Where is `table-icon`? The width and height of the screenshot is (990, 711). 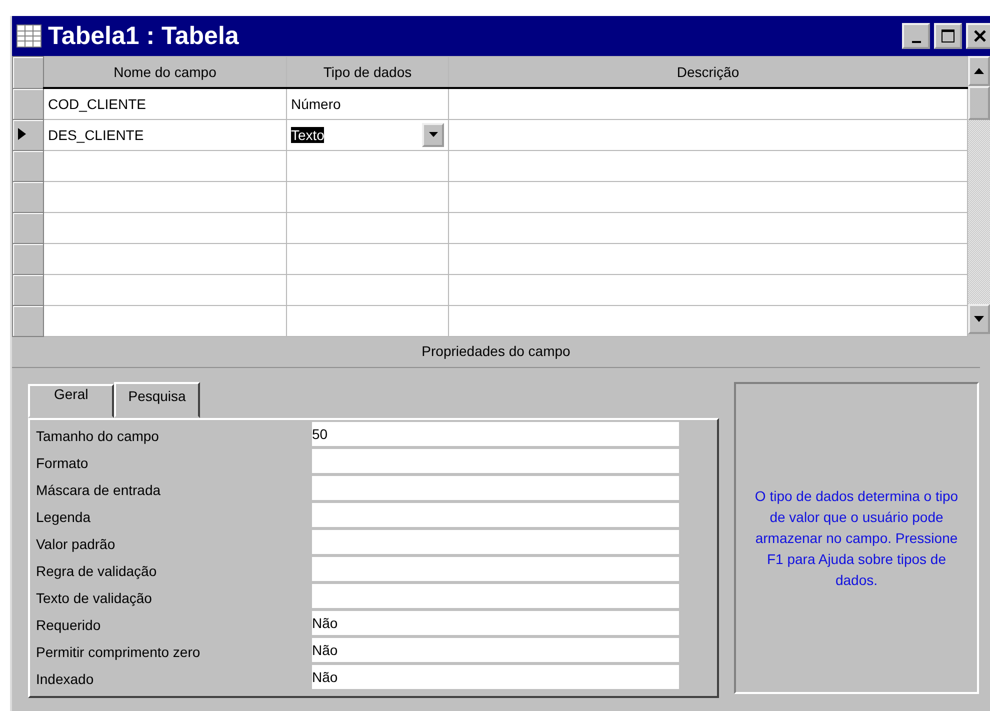
table-icon is located at coordinates (29, 36).